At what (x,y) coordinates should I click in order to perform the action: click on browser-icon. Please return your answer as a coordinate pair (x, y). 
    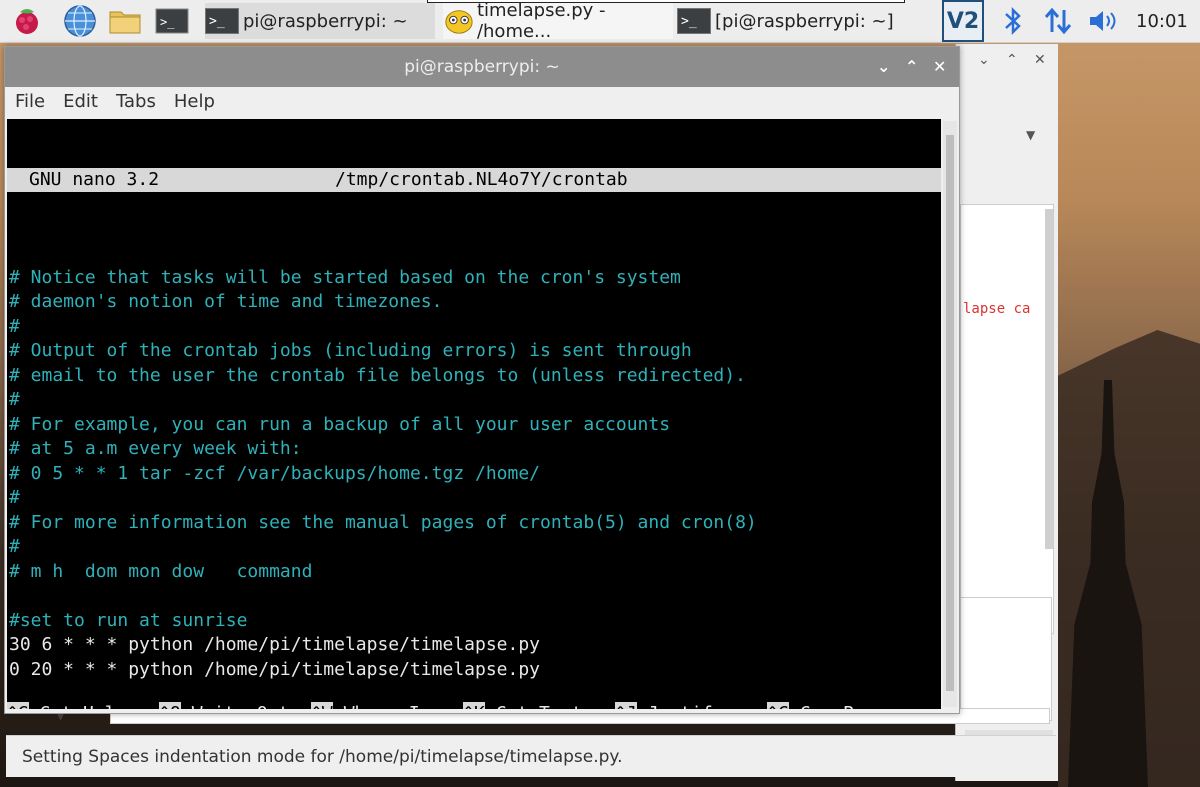
    Looking at the image, I should click on (80, 21).